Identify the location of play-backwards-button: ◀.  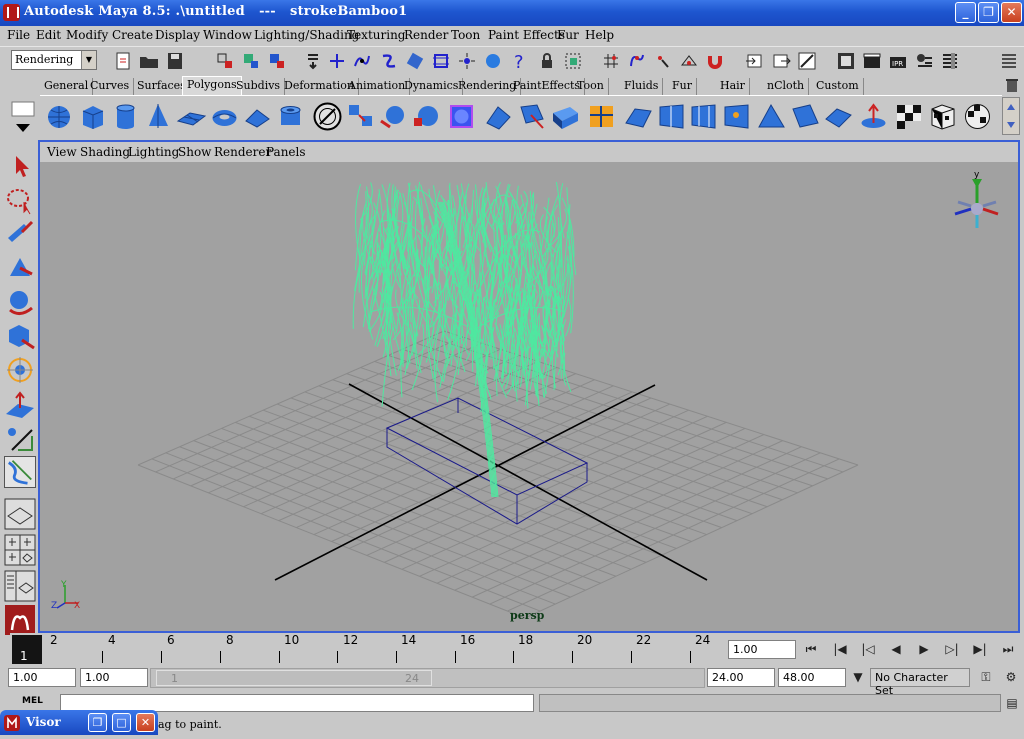
(896, 649).